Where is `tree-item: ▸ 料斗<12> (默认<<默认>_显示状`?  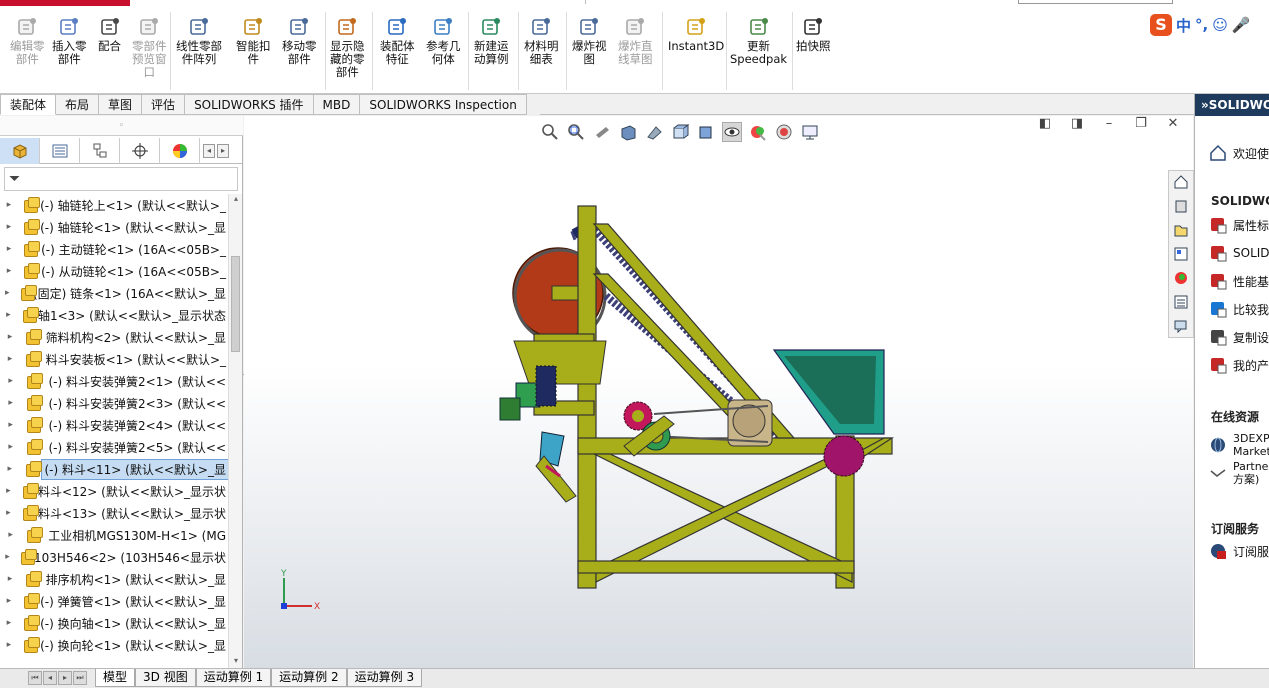
tree-item: ▸ 料斗<12> (默认<<默认>_显示状 is located at coordinates (114, 491).